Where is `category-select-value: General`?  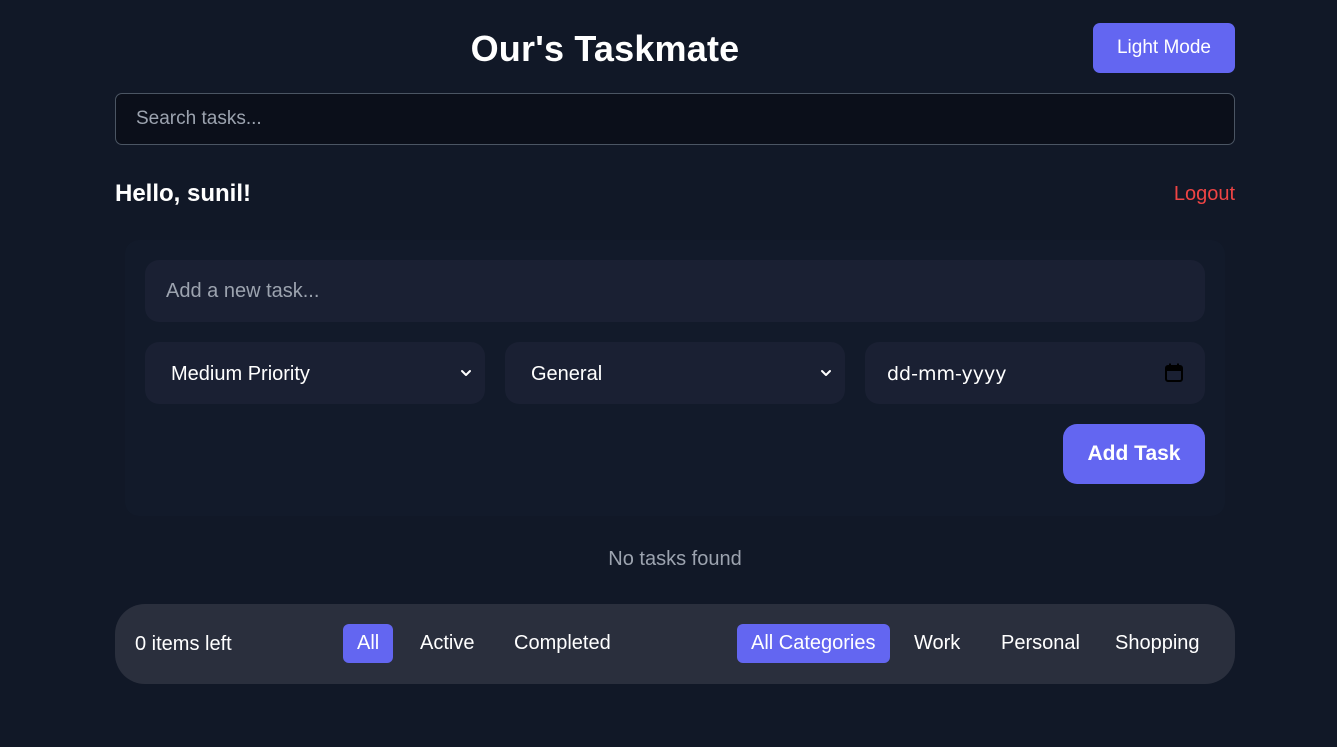
category-select-value: General is located at coordinates (567, 374).